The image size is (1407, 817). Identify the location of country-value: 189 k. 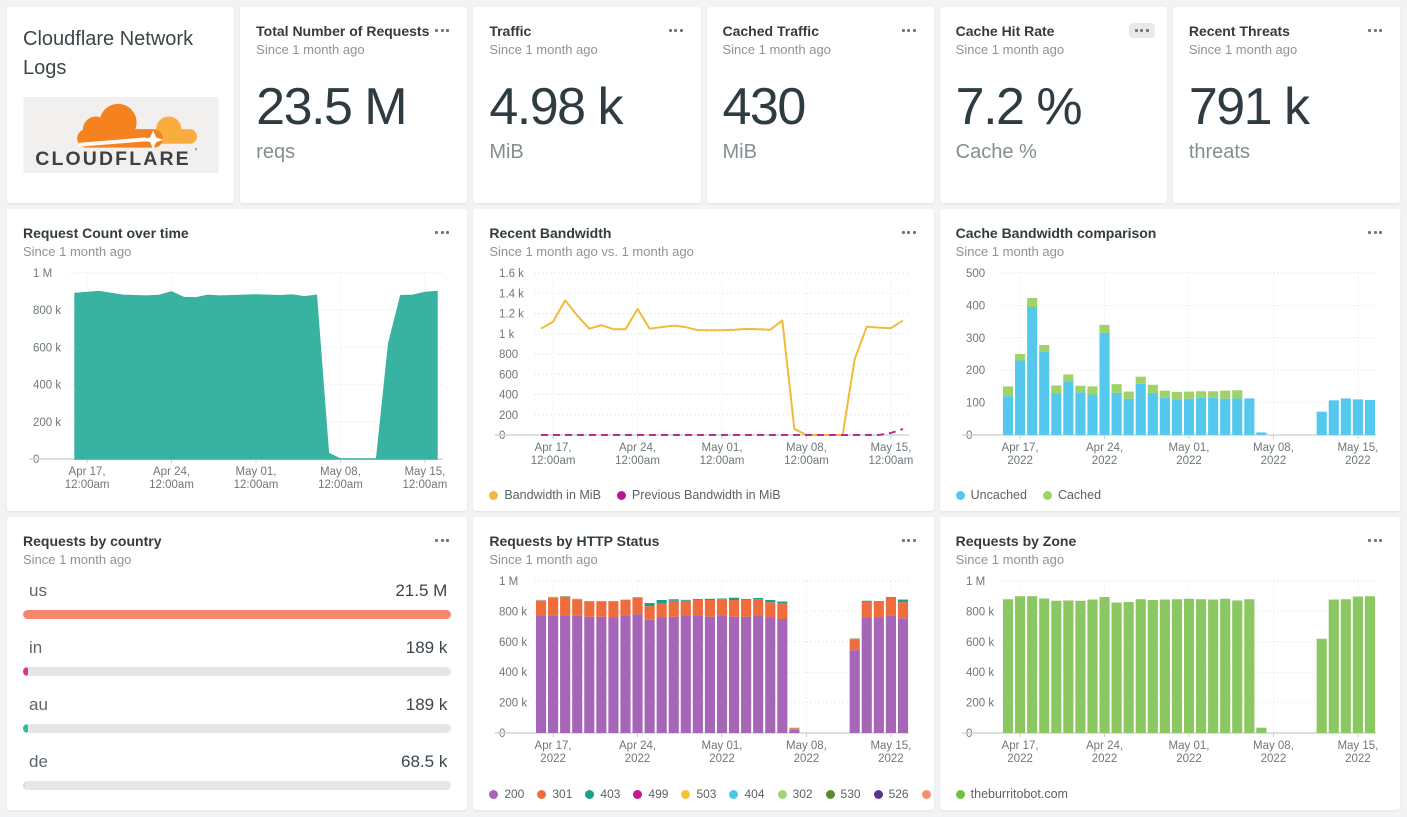
(426, 647).